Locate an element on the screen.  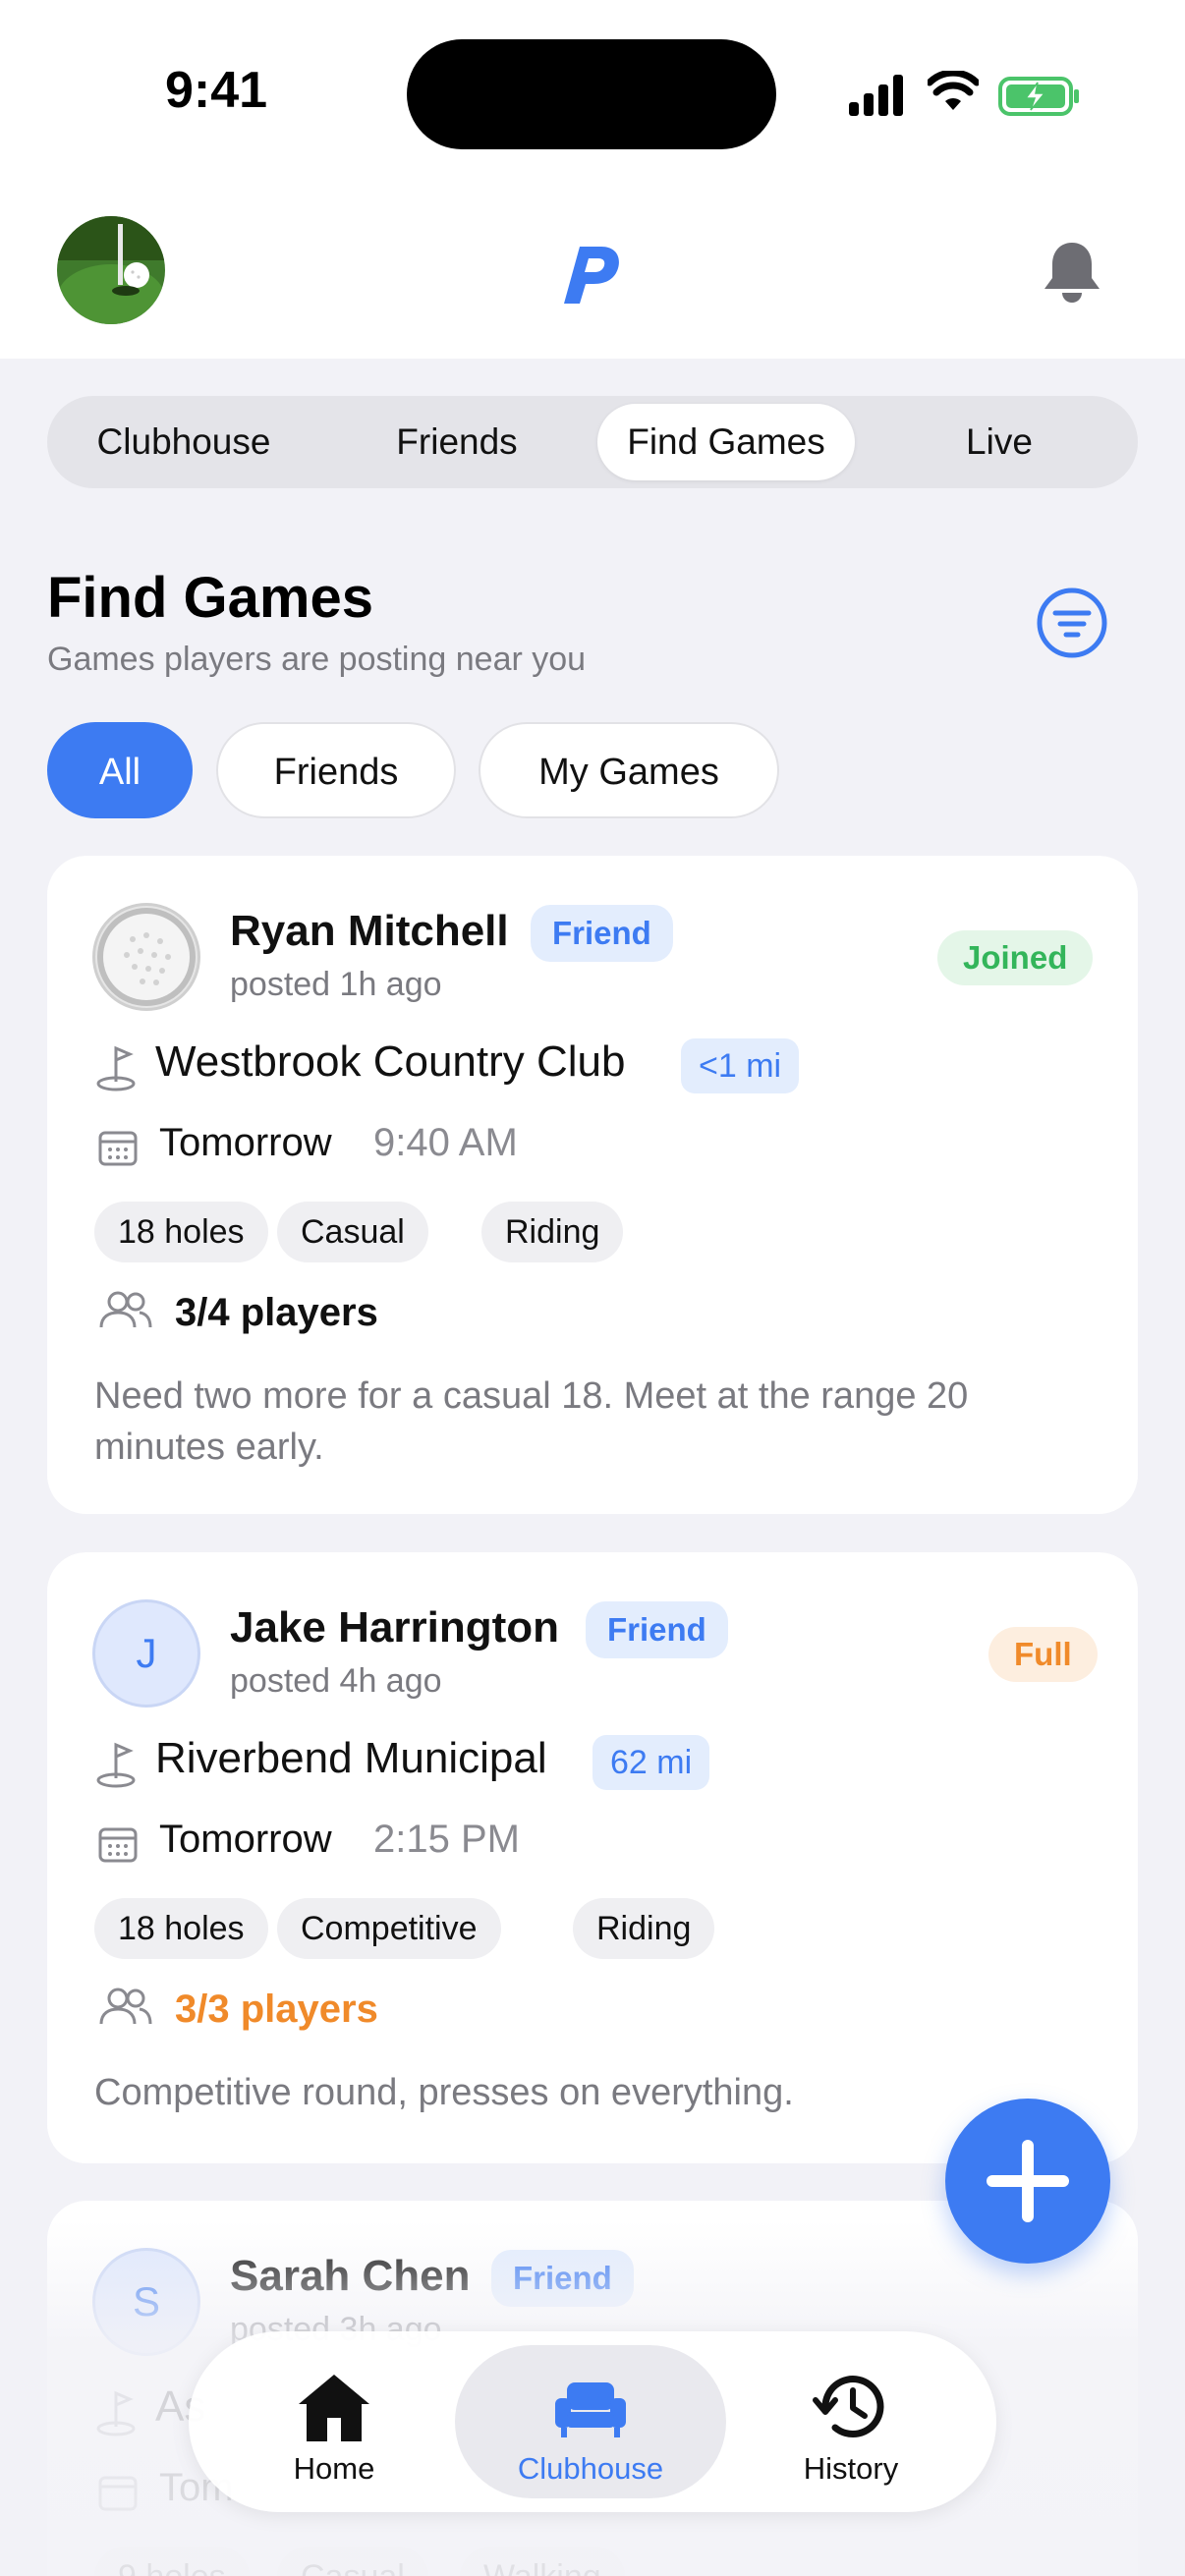
nav-clubhouse-label: Clubhouse is located at coordinates (591, 2468).